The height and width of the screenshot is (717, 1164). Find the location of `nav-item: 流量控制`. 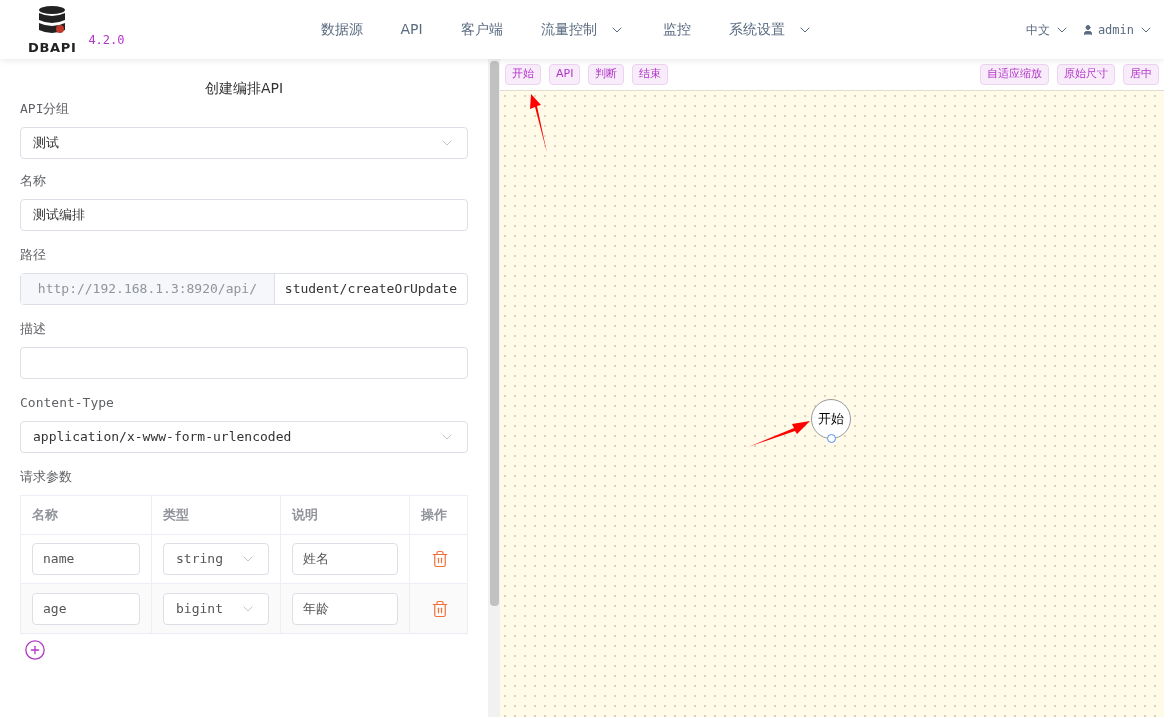

nav-item: 流量控制 is located at coordinates (582, 29).